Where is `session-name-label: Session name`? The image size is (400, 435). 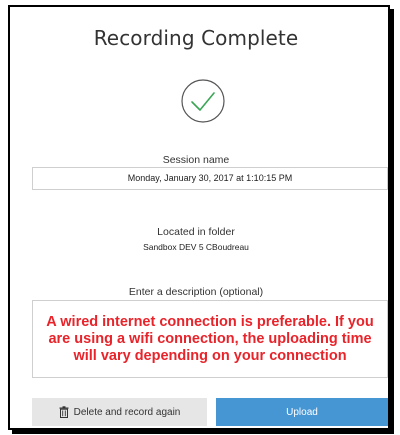 session-name-label: Session name is located at coordinates (196, 160).